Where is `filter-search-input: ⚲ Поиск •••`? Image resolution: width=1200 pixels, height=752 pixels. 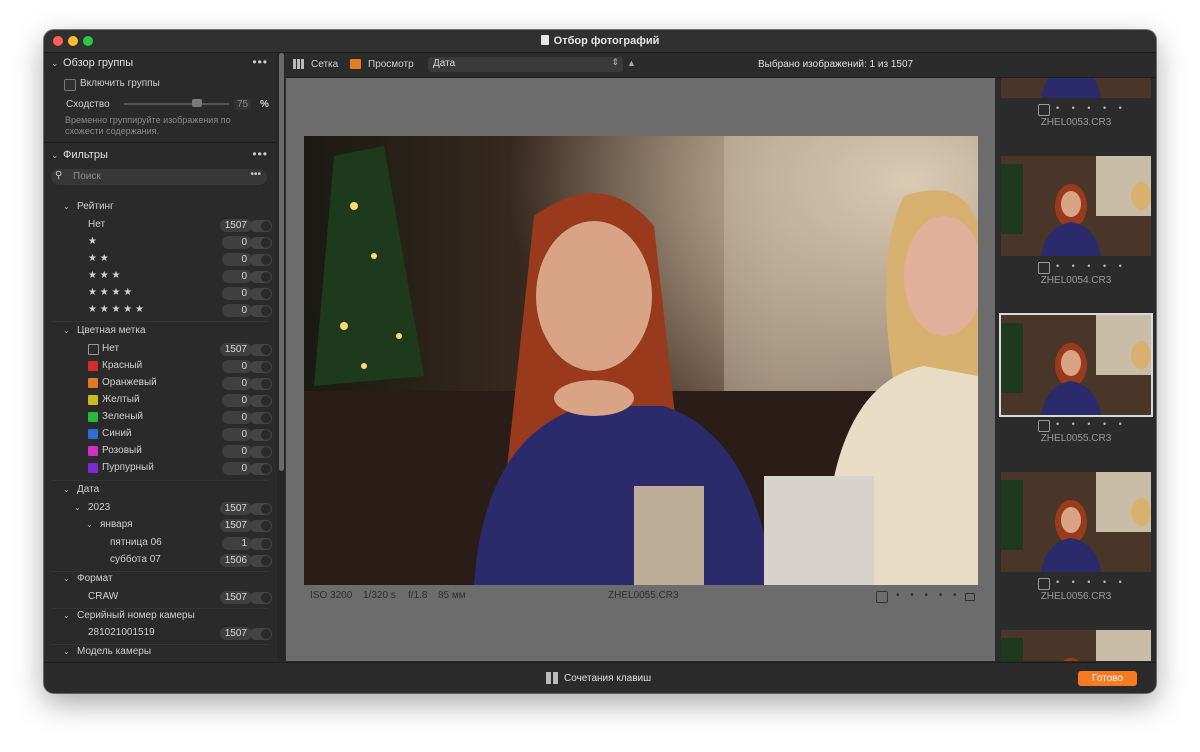
filter-search-input: ⚲ Поиск ••• is located at coordinates (159, 177).